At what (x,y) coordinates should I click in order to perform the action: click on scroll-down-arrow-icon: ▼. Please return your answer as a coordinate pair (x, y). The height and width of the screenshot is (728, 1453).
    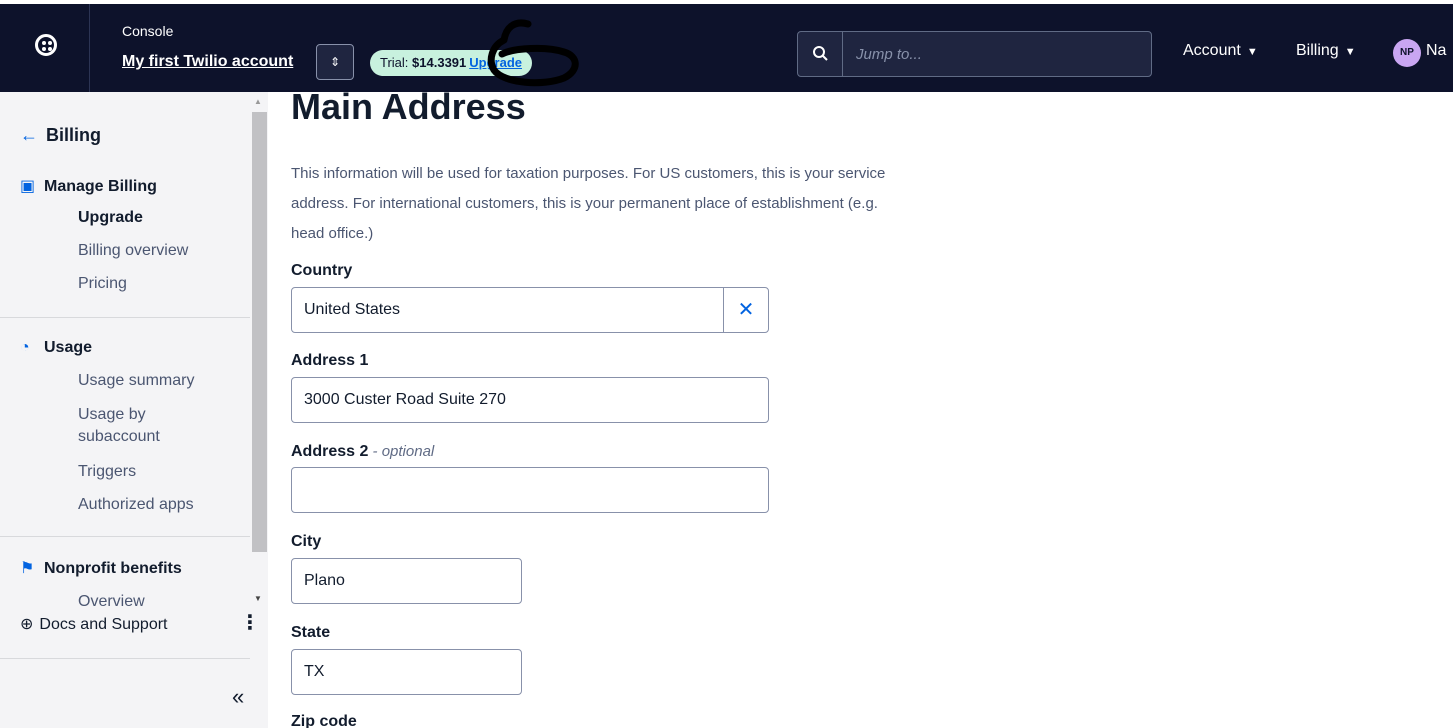
    Looking at the image, I should click on (258, 598).